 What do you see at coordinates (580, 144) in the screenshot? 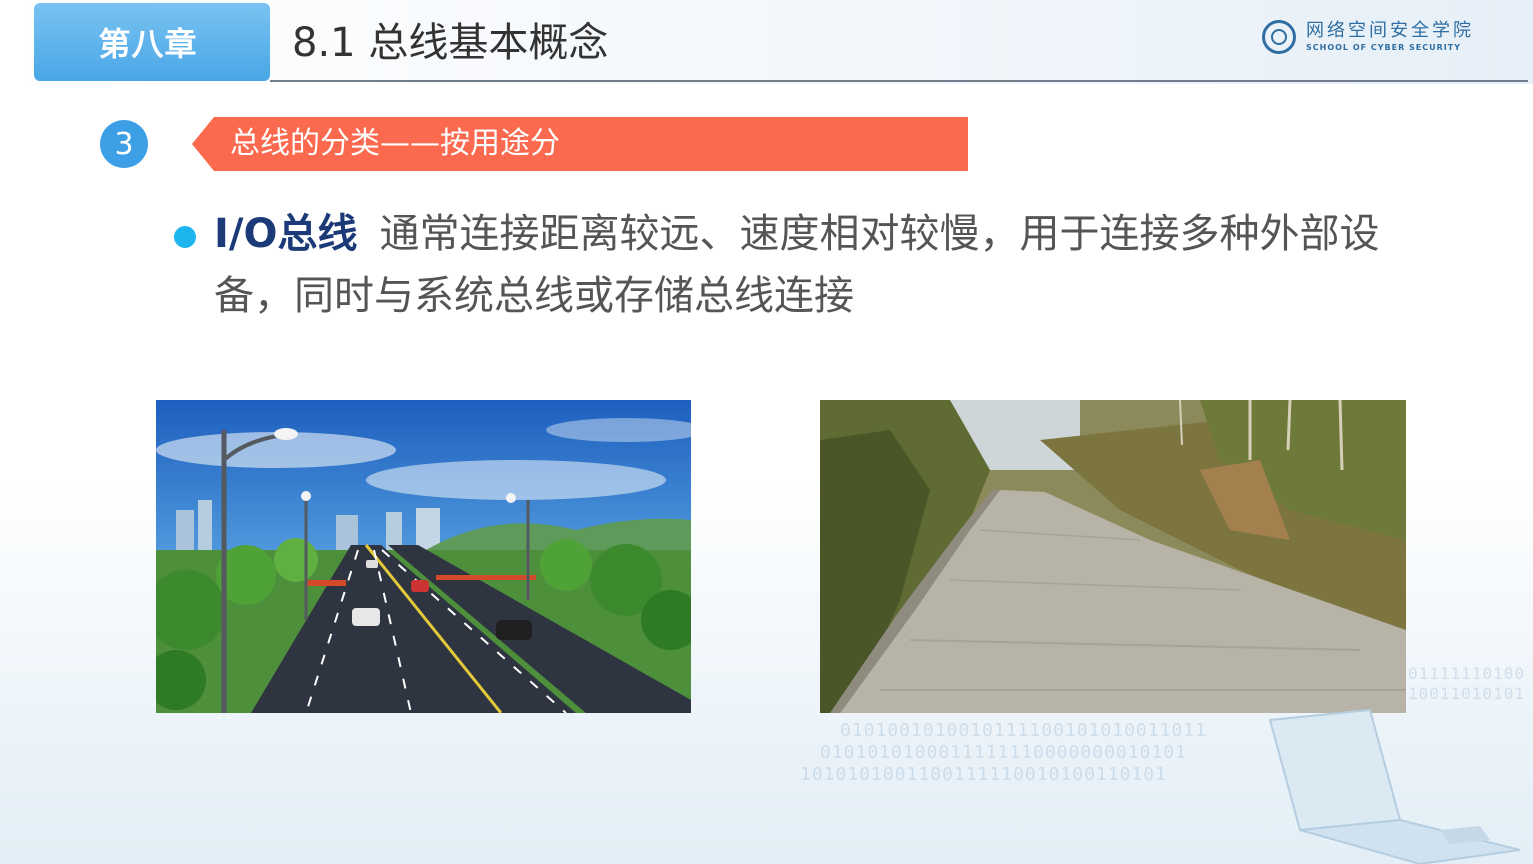
I see `section-heading-banner: 总线的分类——按用途分` at bounding box center [580, 144].